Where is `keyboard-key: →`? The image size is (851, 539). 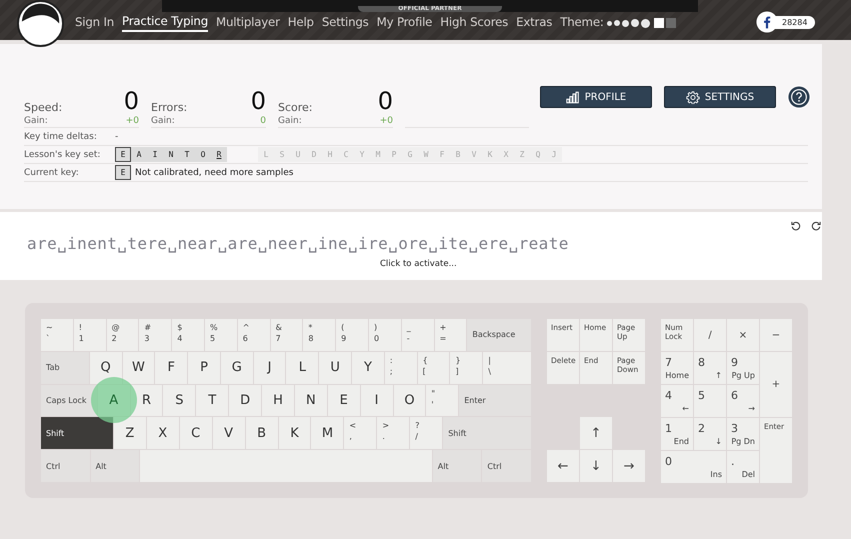
keyboard-key: → is located at coordinates (629, 466).